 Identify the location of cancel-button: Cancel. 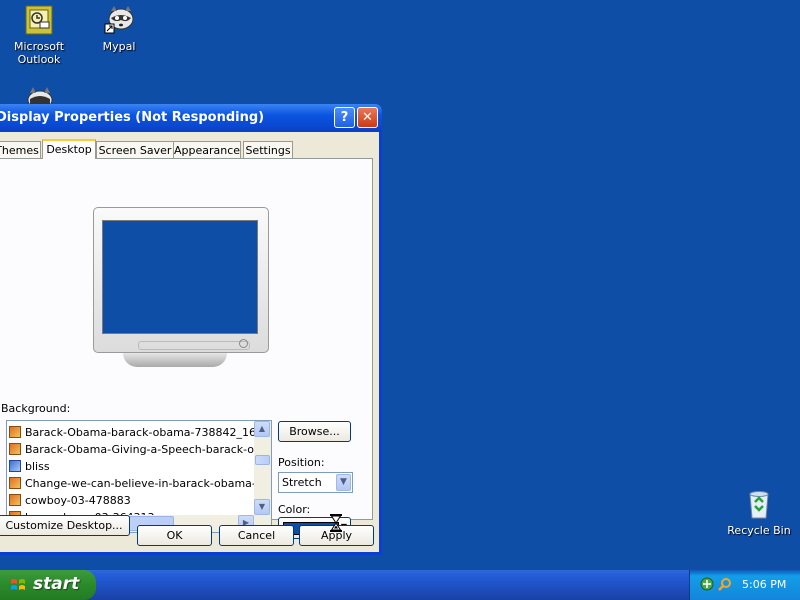
(256, 535).